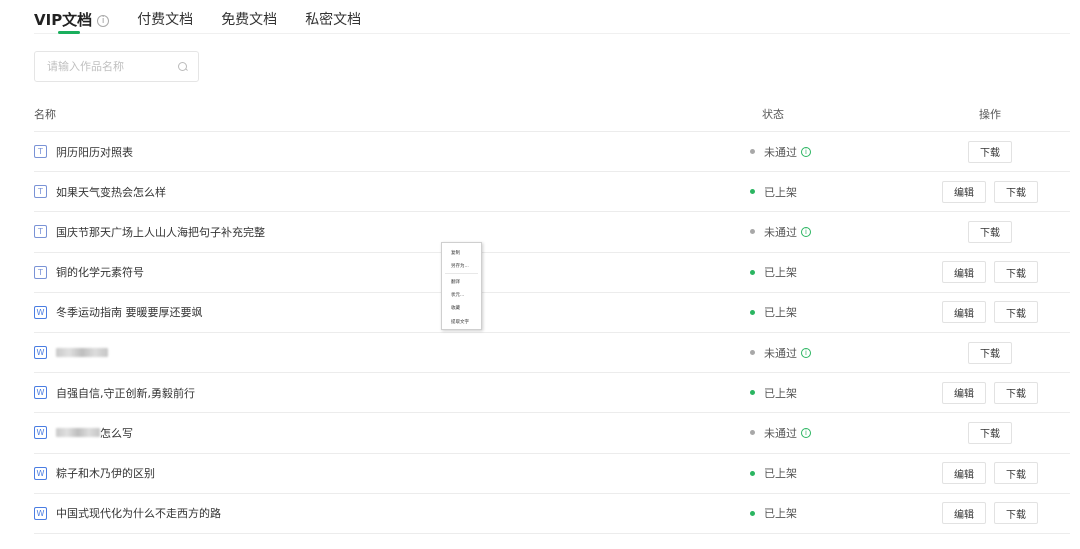 The width and height of the screenshot is (1080, 549). Describe the element at coordinates (45, 114) in the screenshot. I see `header-name: 名称` at that location.